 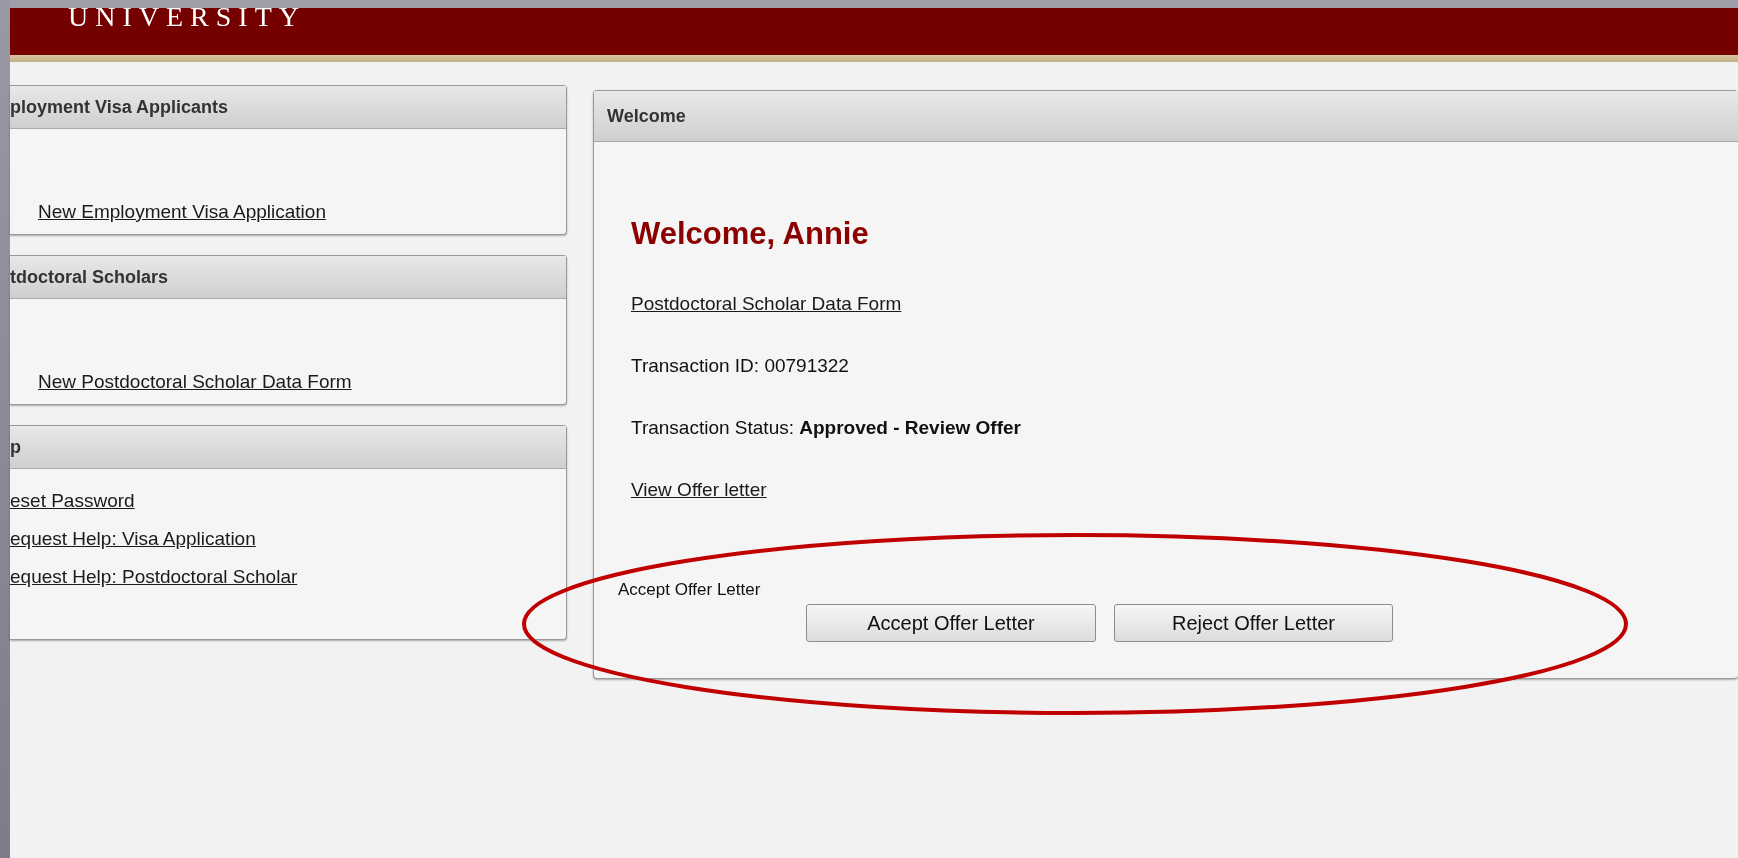 I want to click on sidebar-link: New Postdoctoral Scholar Data Form, so click(x=302, y=382).